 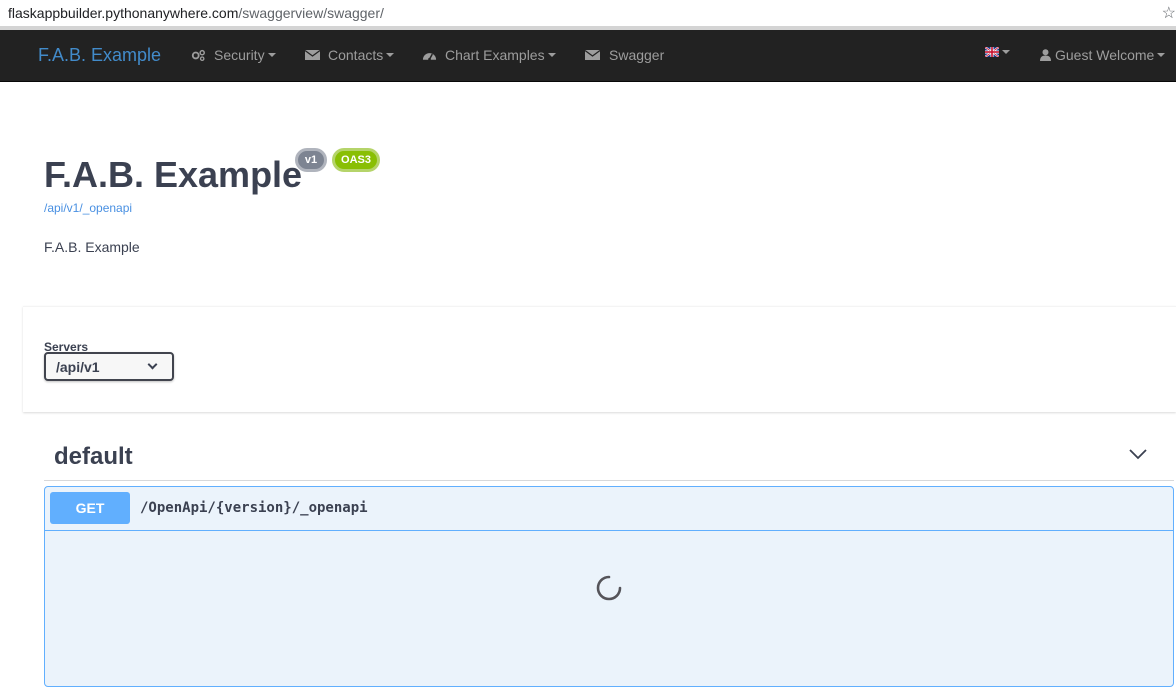 I want to click on nav-contacts-label: Contacts, so click(x=356, y=55).